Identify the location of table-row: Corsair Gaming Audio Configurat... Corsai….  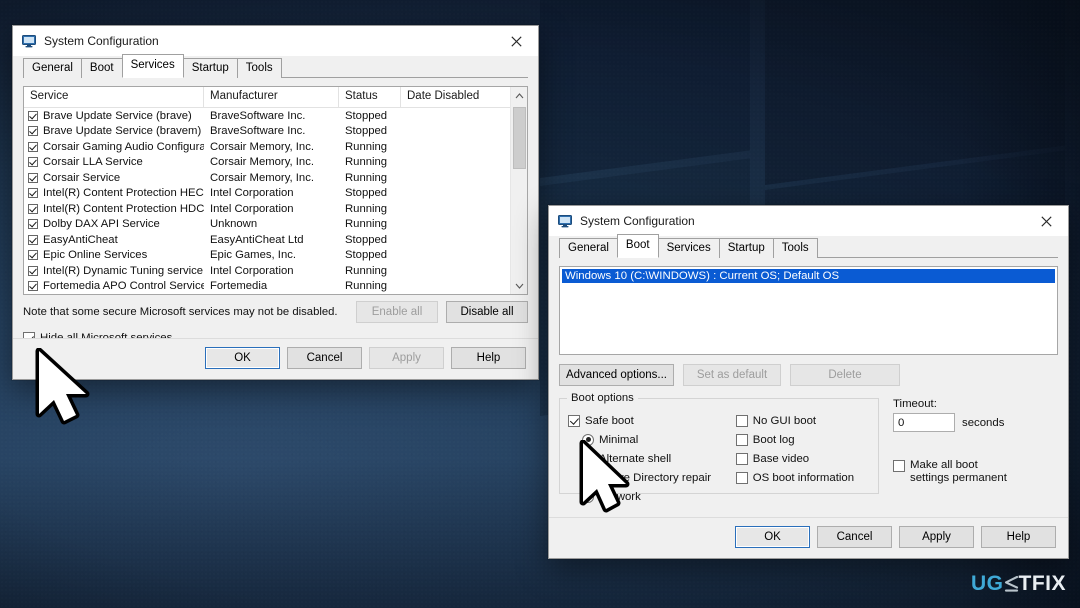
(275, 147).